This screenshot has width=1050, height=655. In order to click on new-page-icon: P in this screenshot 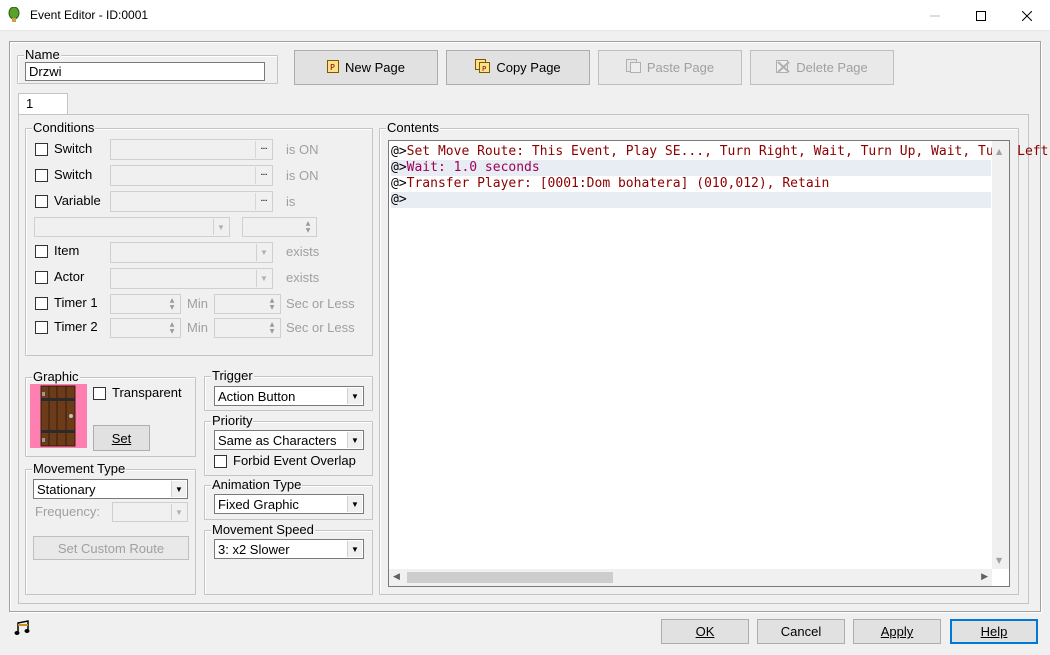, I will do `click(333, 67)`.